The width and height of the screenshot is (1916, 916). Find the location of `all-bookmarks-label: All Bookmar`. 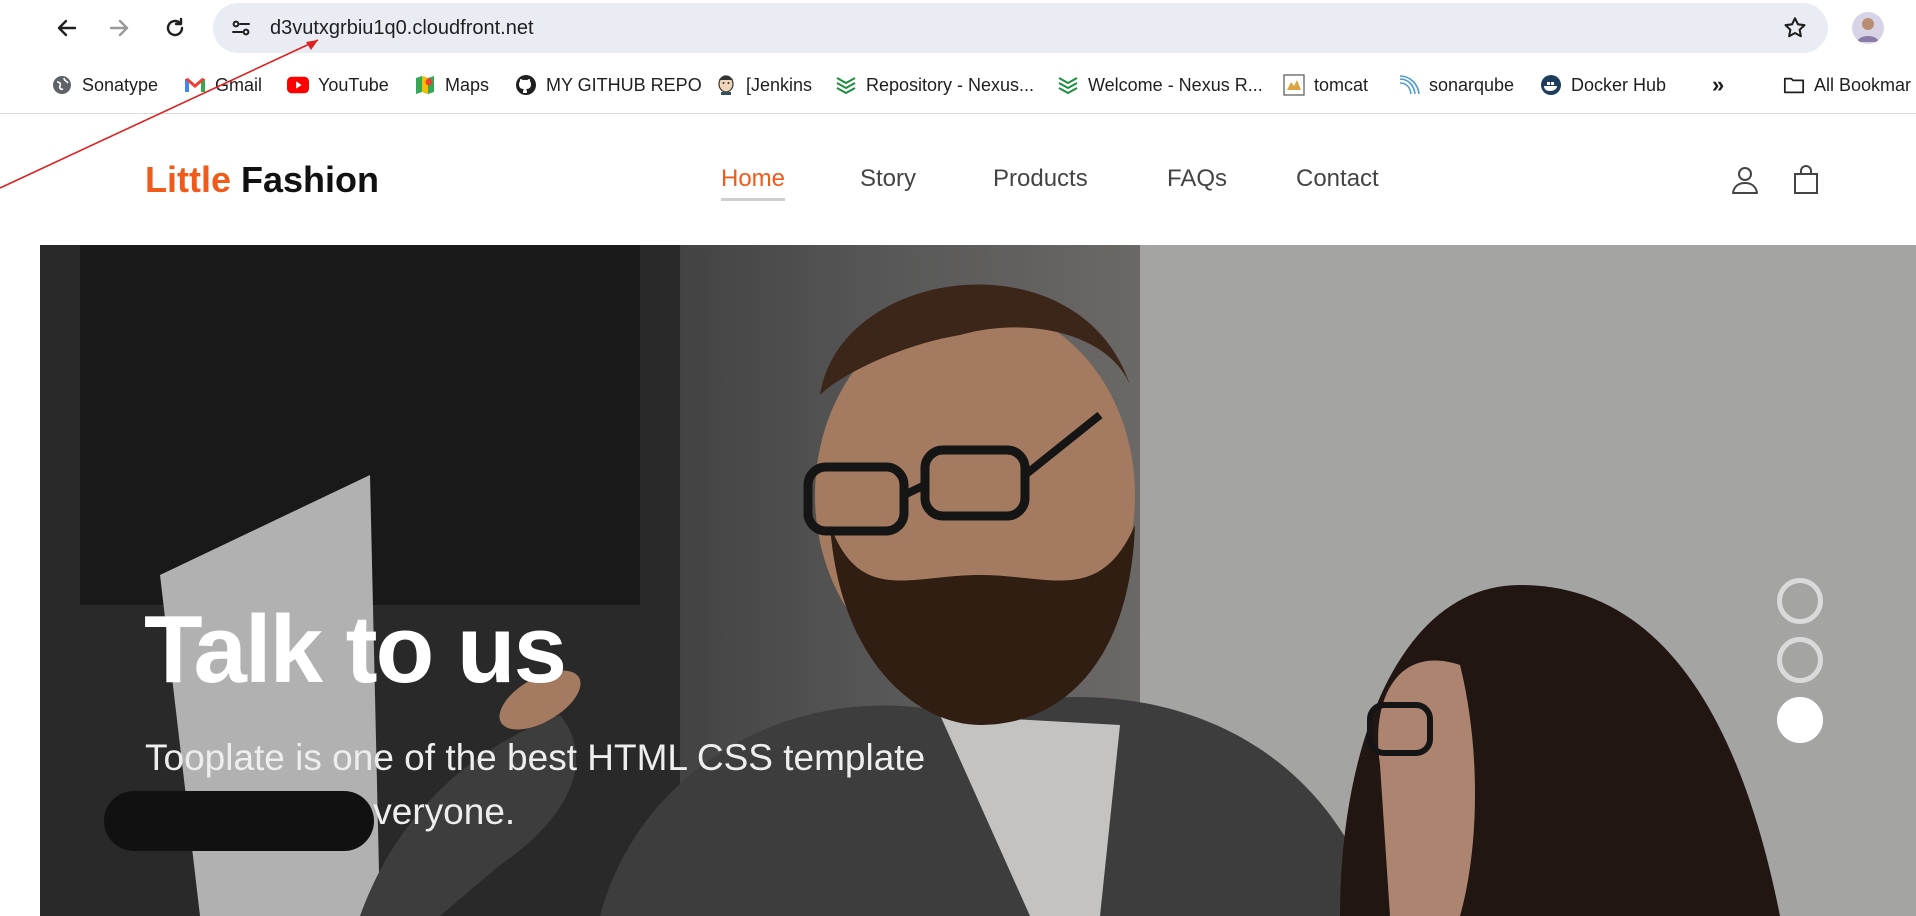

all-bookmarks-label: All Bookmar is located at coordinates (1863, 84).